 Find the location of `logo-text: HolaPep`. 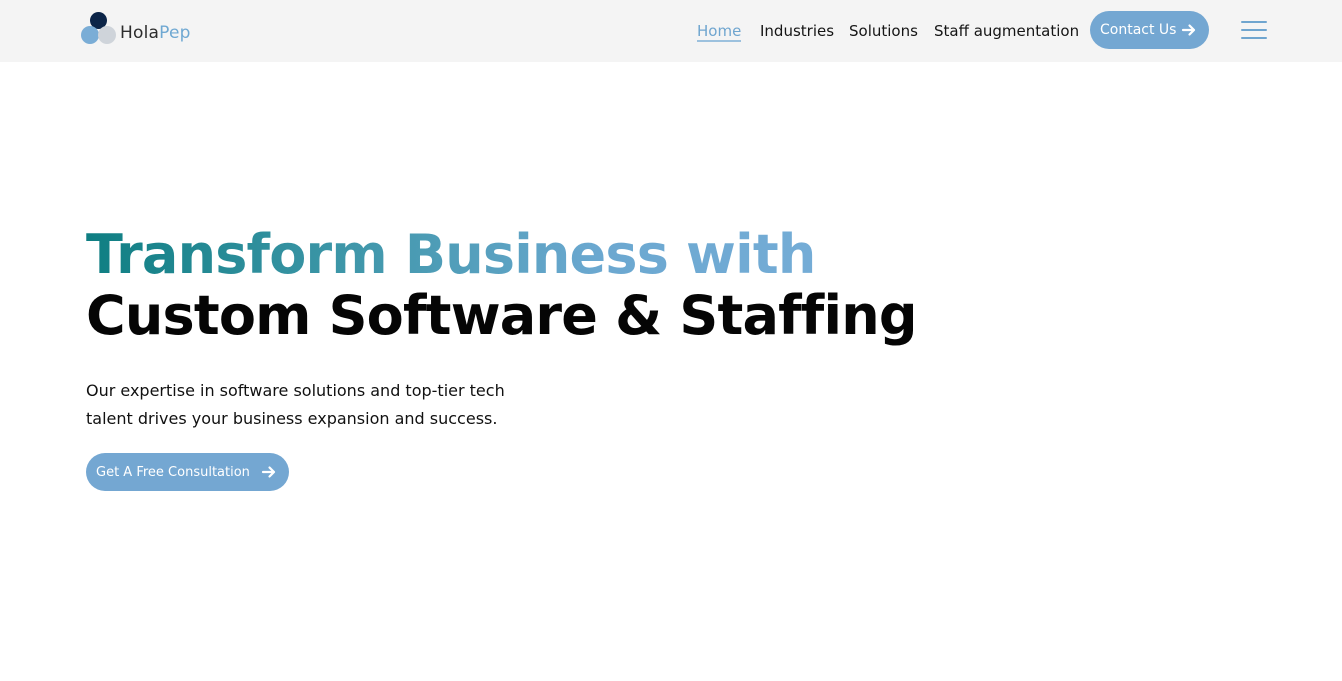

logo-text: HolaPep is located at coordinates (155, 33).